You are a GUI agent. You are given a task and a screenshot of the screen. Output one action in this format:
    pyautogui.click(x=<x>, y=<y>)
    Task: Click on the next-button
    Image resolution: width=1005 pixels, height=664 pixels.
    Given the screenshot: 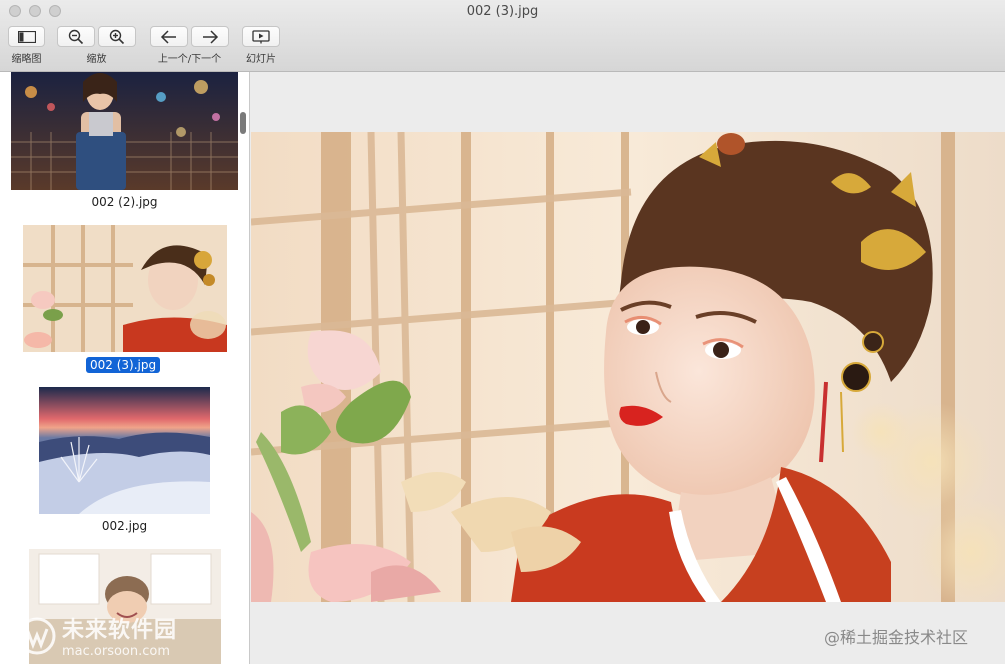 What is the action you would take?
    pyautogui.click(x=210, y=36)
    